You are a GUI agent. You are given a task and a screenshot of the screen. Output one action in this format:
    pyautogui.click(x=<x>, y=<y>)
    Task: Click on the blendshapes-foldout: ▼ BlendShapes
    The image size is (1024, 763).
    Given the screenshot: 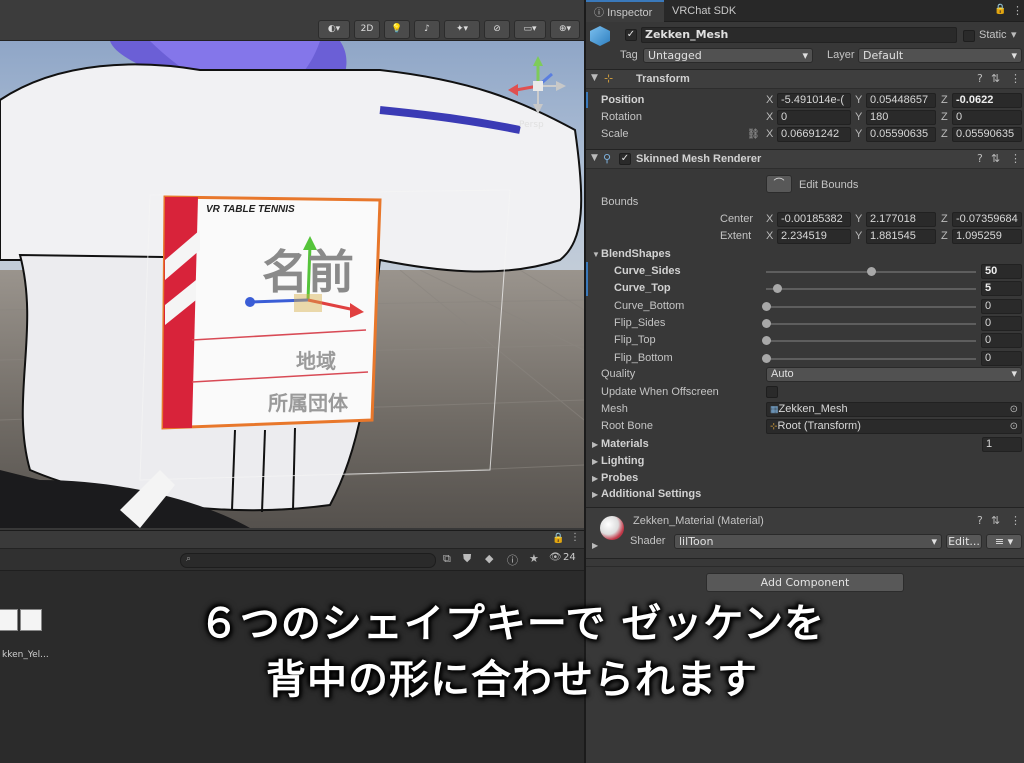 What is the action you would take?
    pyautogui.click(x=805, y=254)
    